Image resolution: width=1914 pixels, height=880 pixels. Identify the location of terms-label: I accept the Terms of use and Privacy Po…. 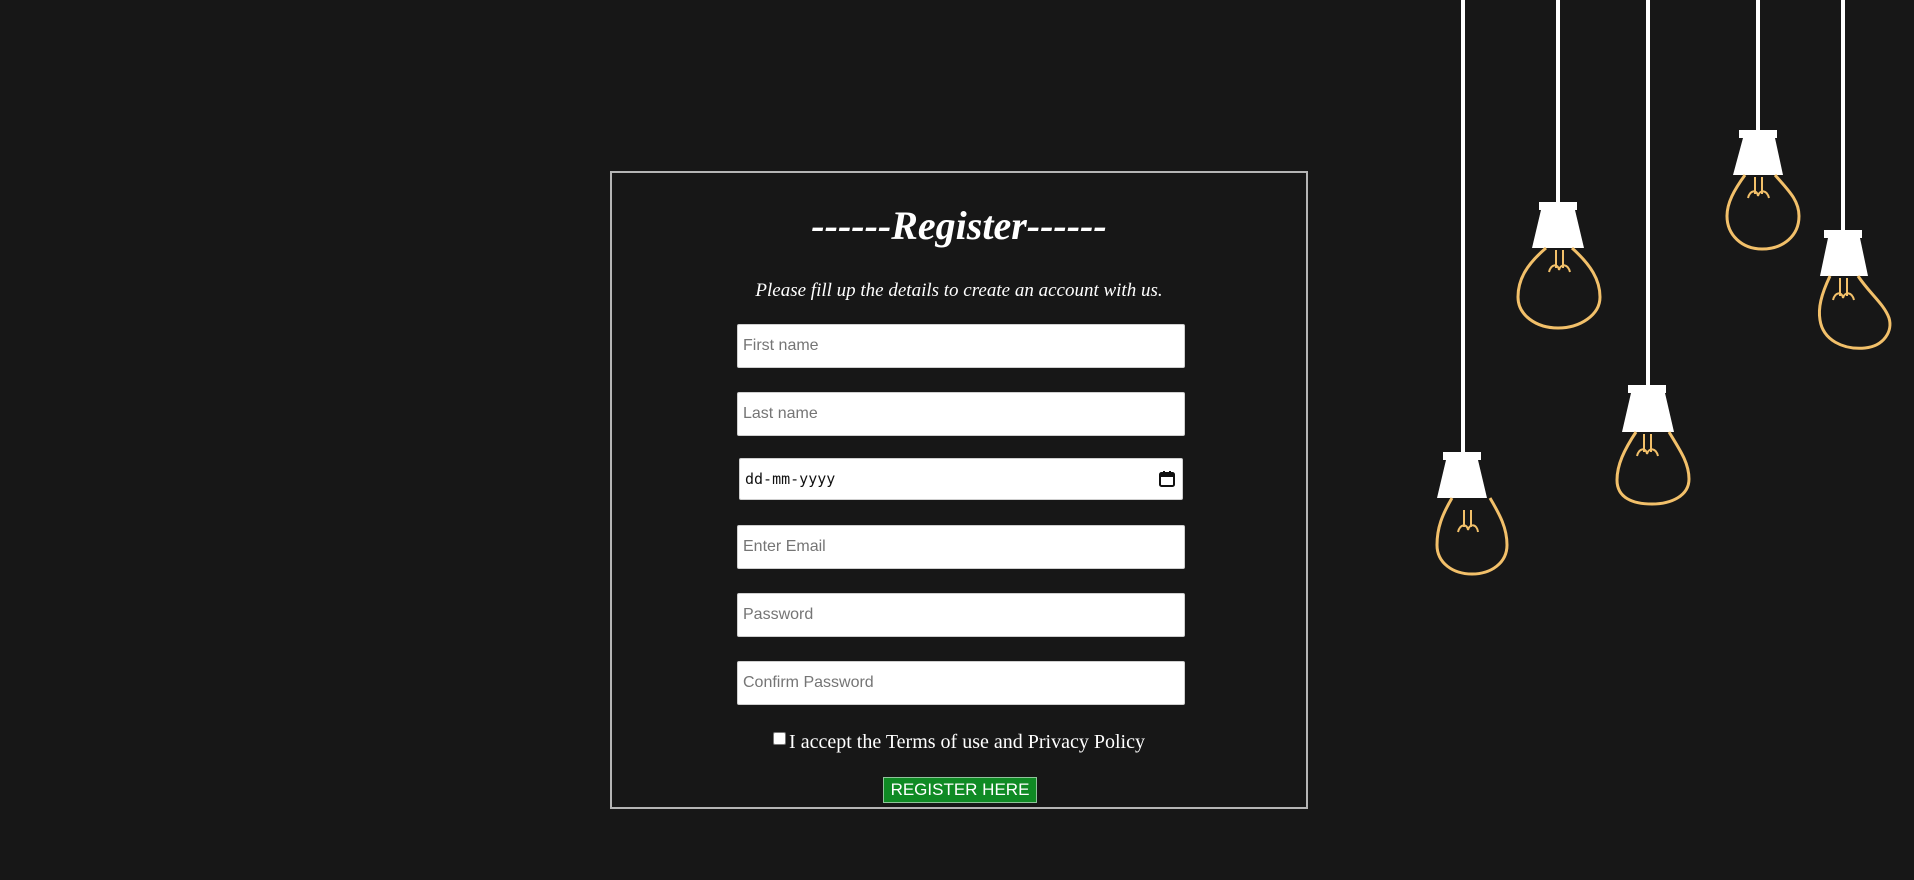
(967, 742).